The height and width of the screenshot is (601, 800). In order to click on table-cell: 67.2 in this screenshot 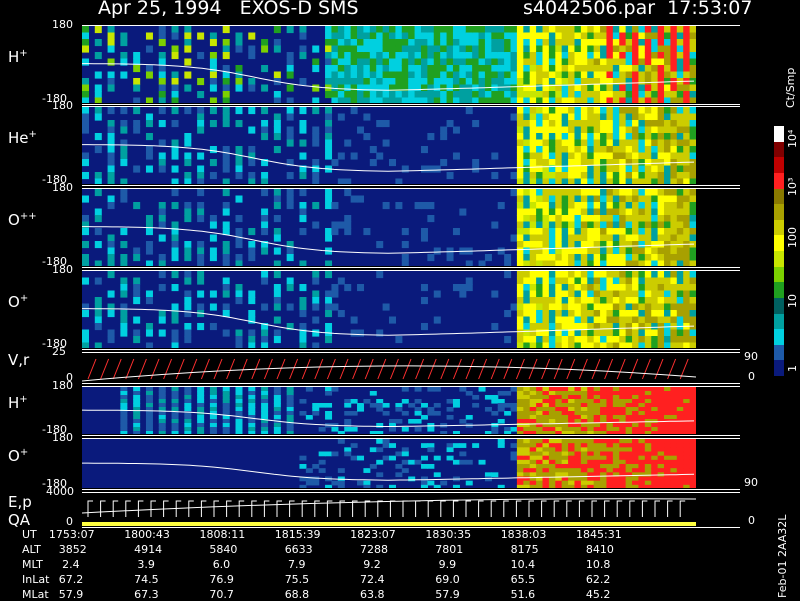, I will do `click(71, 579)`.